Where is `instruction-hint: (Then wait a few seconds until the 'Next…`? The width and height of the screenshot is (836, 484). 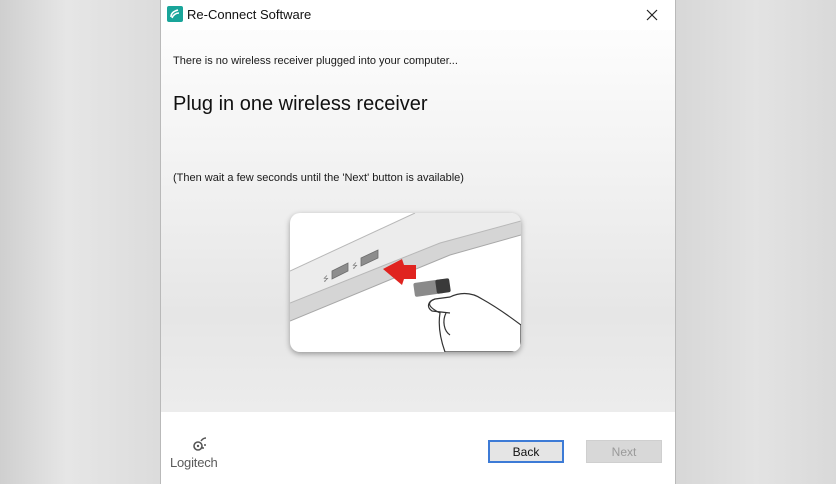
instruction-hint: (Then wait a few seconds until the 'Next… is located at coordinates (318, 178).